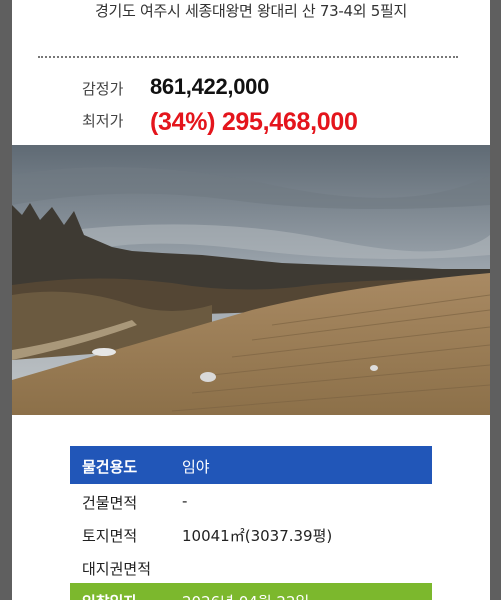 The height and width of the screenshot is (600, 501). Describe the element at coordinates (257, 536) in the screenshot. I see `land-area-value: 10041㎡(3037.39평)` at that location.